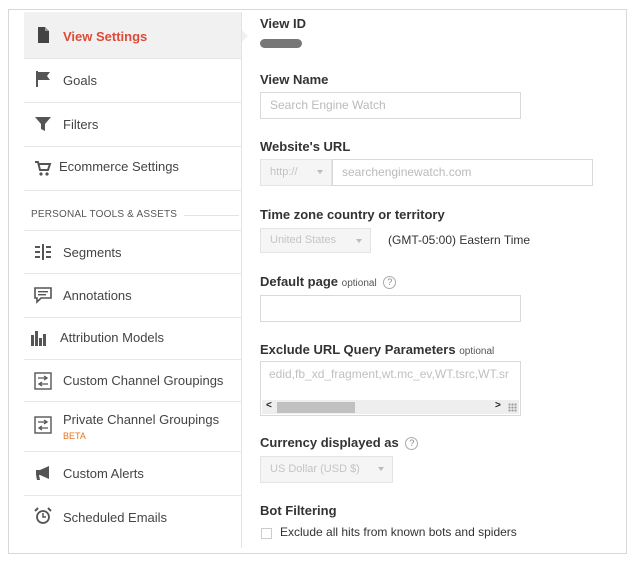  I want to click on currency-value: US Dollar (USD $), so click(315, 469).